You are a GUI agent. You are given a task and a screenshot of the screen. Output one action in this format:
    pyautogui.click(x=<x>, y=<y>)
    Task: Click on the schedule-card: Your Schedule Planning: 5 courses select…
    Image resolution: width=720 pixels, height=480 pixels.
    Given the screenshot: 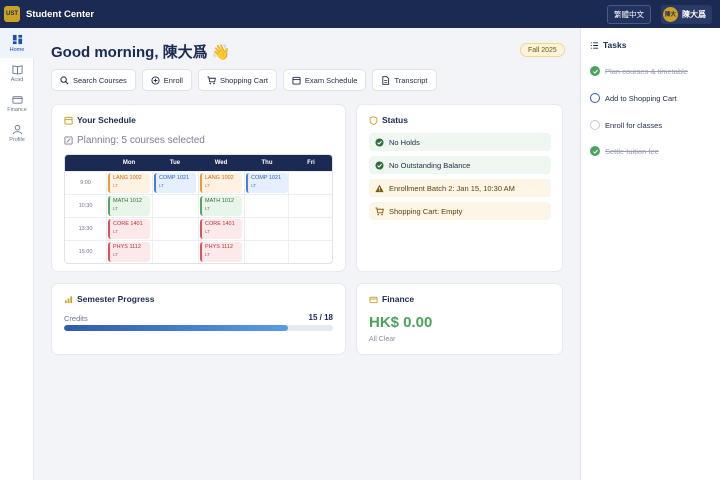 What is the action you would take?
    pyautogui.click(x=198, y=188)
    